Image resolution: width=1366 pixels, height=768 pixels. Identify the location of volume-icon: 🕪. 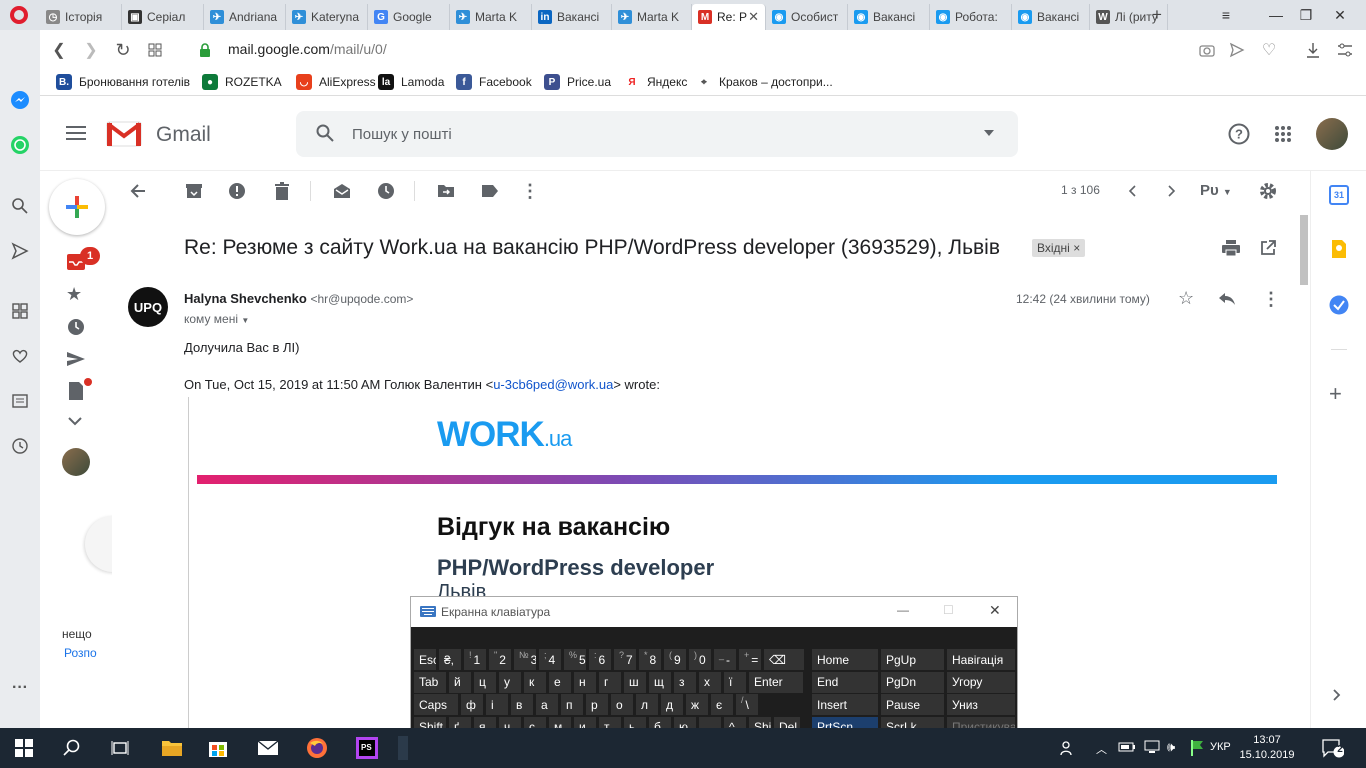
(1171, 747).